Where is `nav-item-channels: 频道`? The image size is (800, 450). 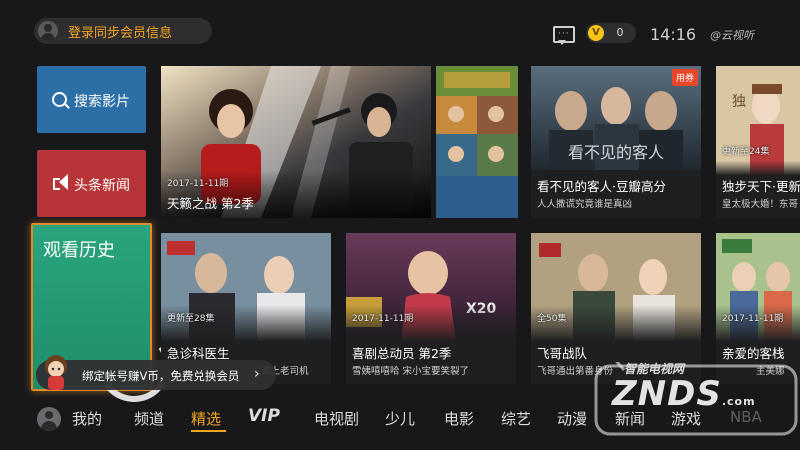
nav-item-channels: 频道 is located at coordinates (149, 418).